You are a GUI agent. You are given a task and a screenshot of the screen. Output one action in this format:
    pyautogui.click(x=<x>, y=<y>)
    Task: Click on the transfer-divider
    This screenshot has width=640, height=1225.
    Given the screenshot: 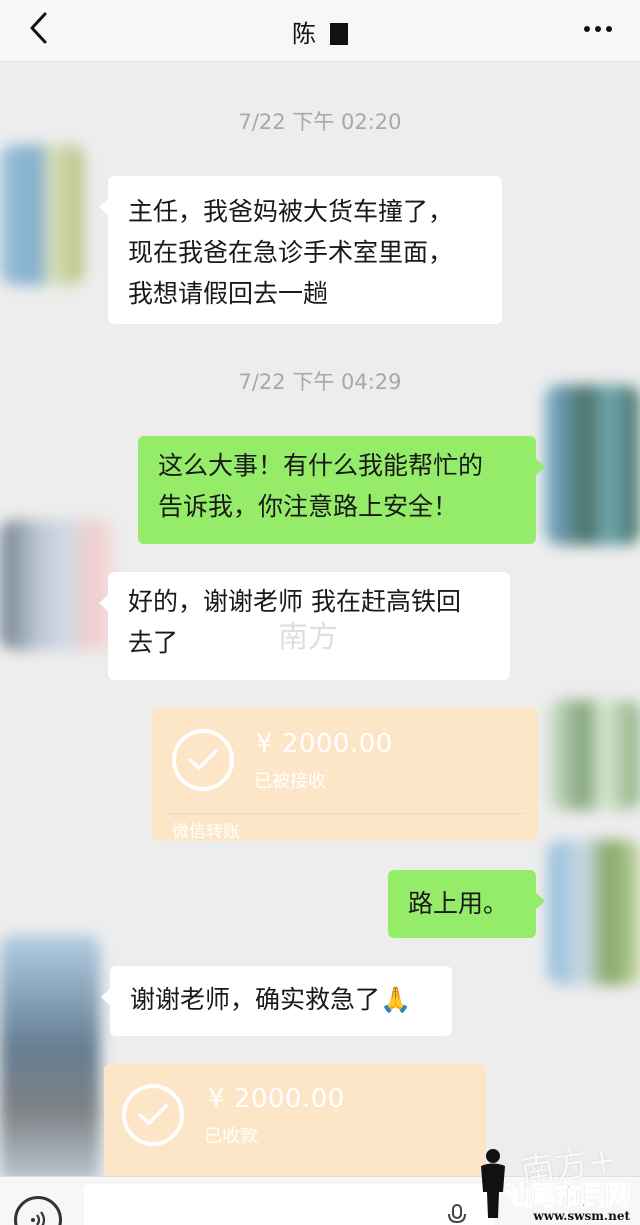 What is the action you would take?
    pyautogui.click(x=345, y=813)
    